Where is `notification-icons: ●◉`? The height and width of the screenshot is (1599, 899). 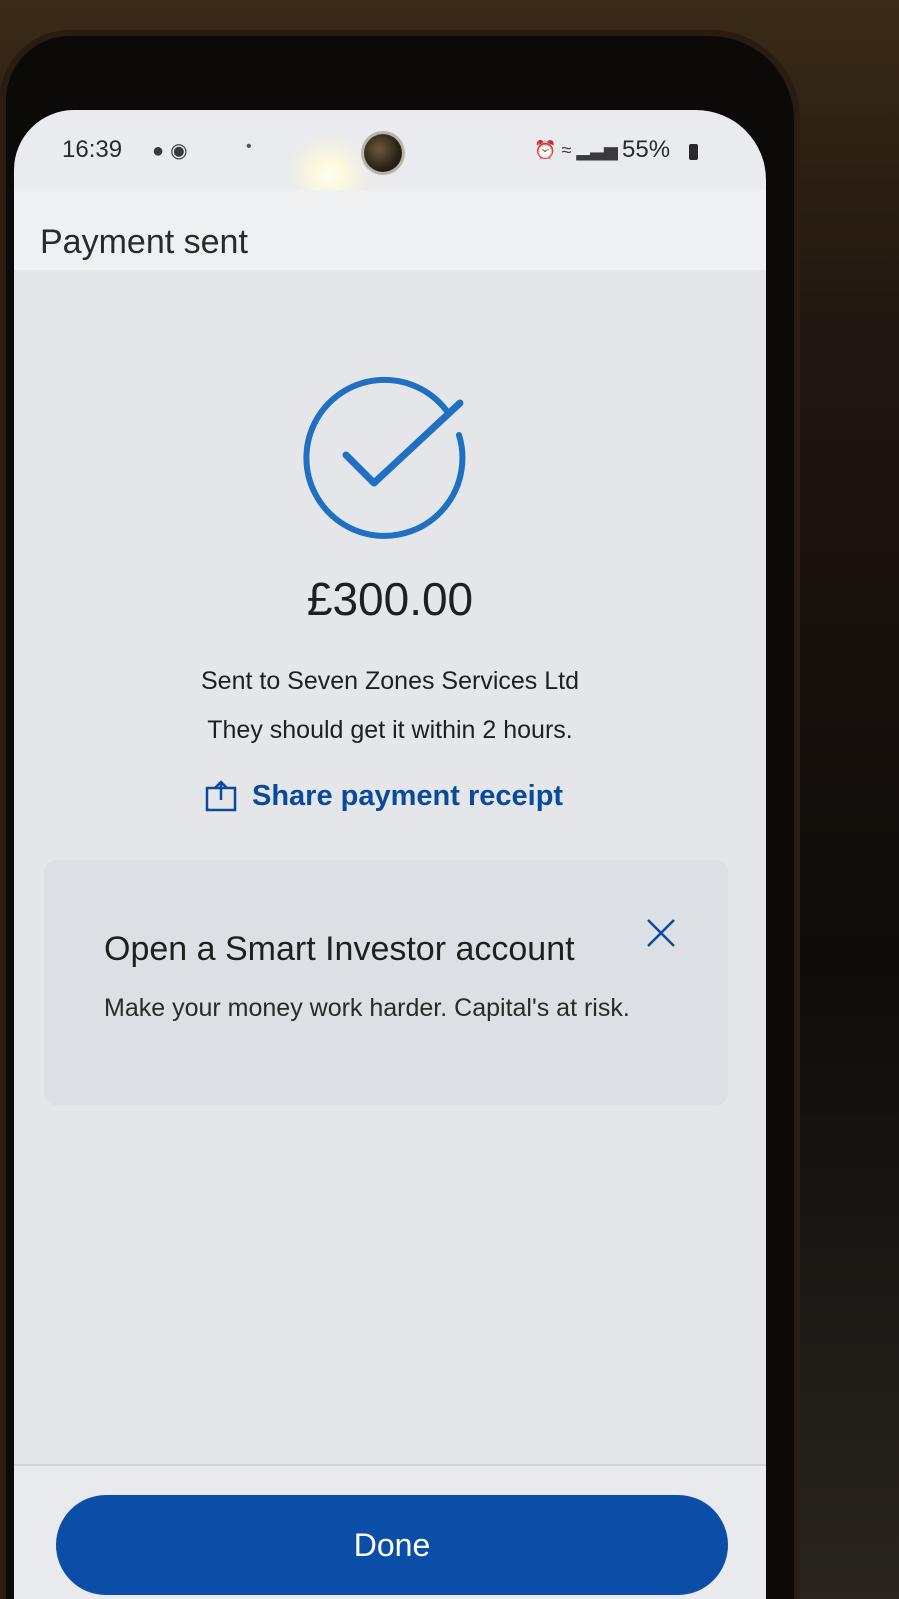 notification-icons: ●◉ is located at coordinates (173, 150).